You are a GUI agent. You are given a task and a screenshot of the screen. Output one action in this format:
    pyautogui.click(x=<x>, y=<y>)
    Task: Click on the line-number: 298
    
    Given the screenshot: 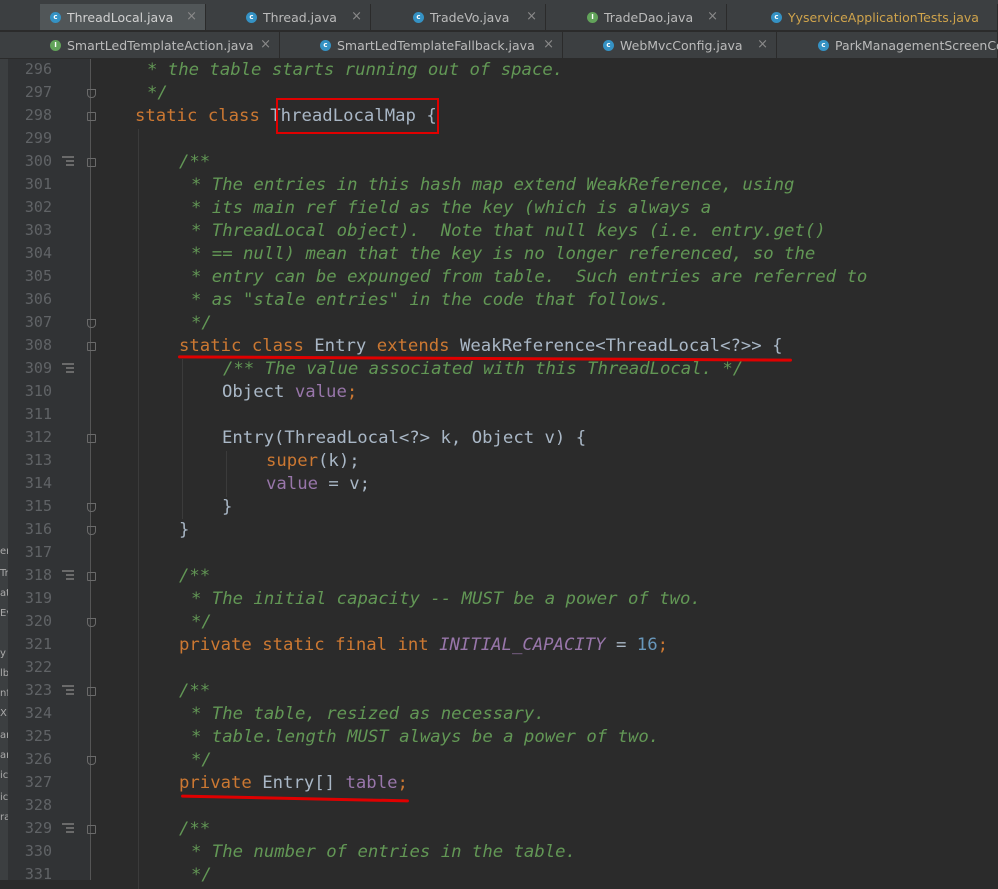 What is the action you would take?
    pyautogui.click(x=38, y=115)
    